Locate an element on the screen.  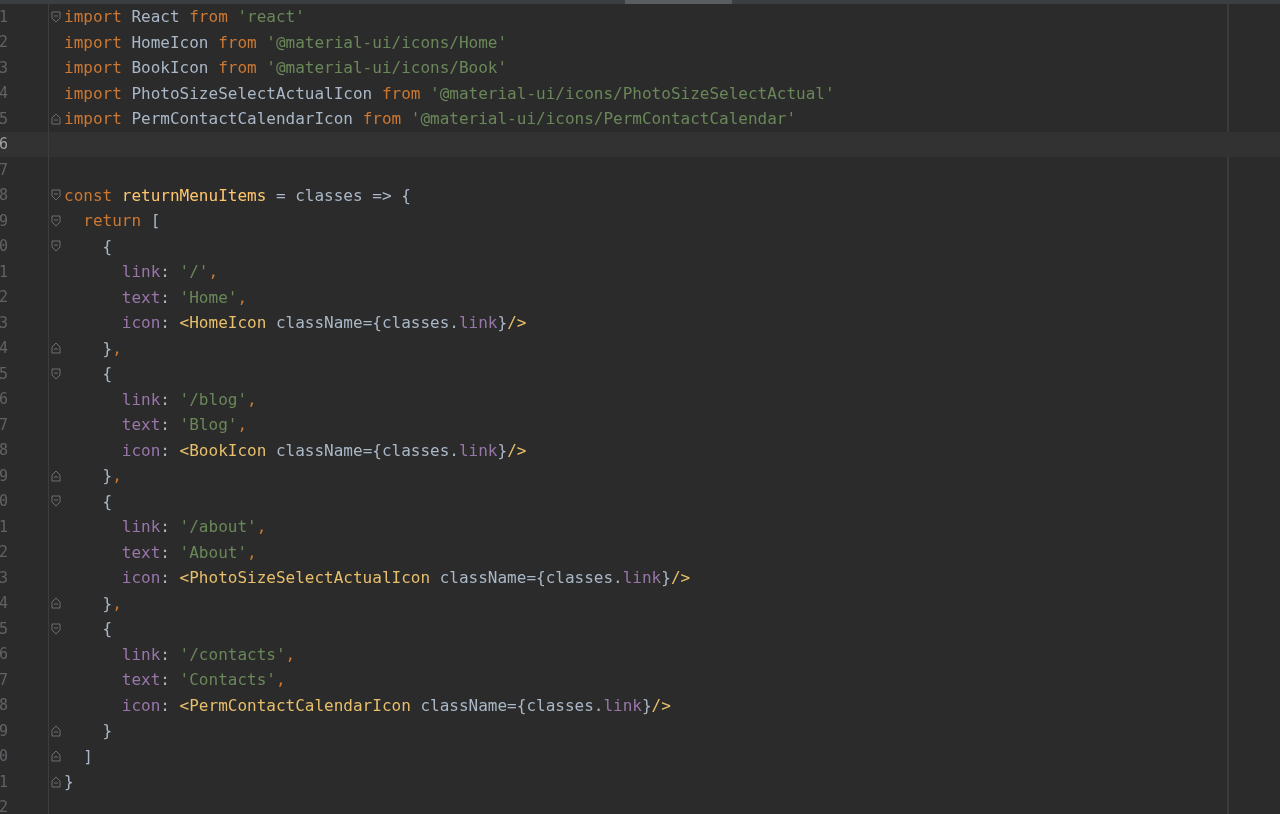
code-line: return [ is located at coordinates (121, 221).